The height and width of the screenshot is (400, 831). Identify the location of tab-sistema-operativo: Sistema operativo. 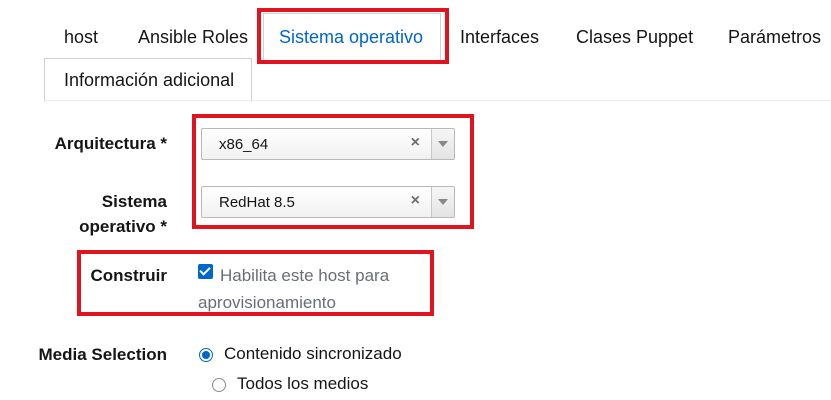
(351, 37).